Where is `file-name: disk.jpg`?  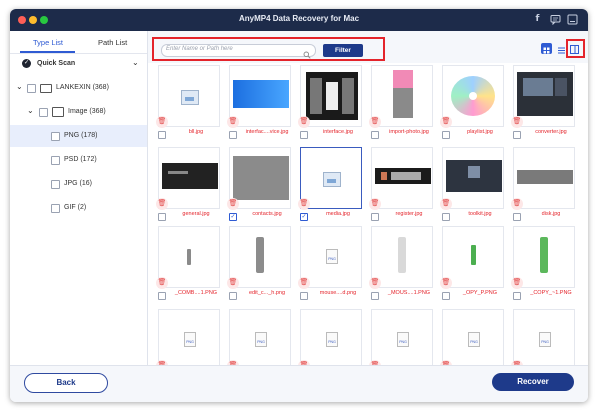 file-name: disk.jpg is located at coordinates (551, 214).